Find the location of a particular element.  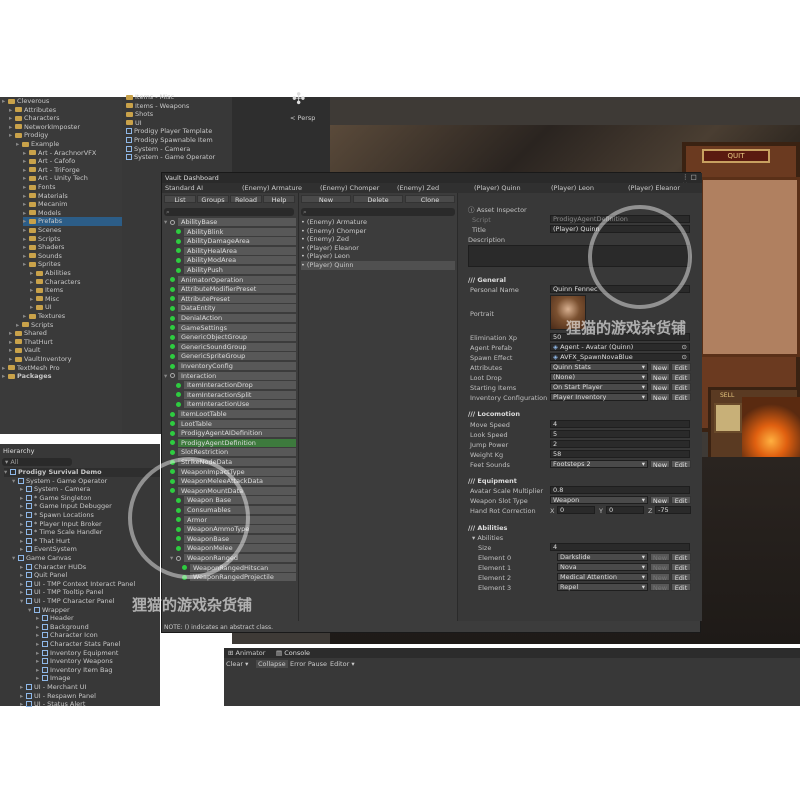

tab-hierarchy: Hierarchy is located at coordinates (18, 451).